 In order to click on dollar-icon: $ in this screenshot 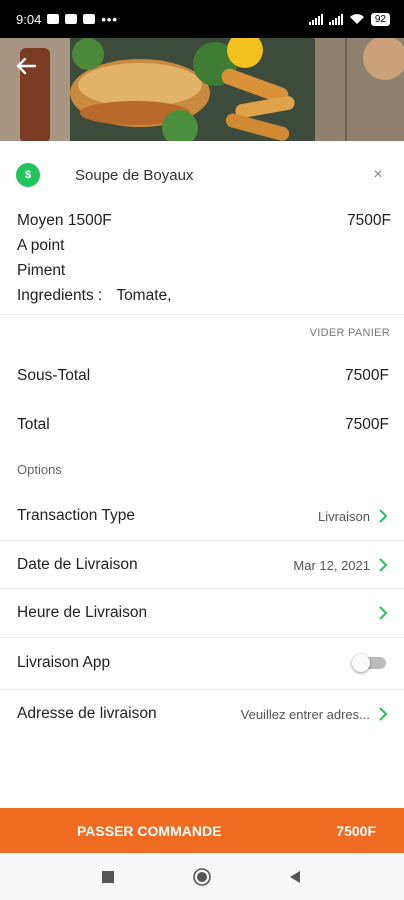, I will do `click(28, 175)`.